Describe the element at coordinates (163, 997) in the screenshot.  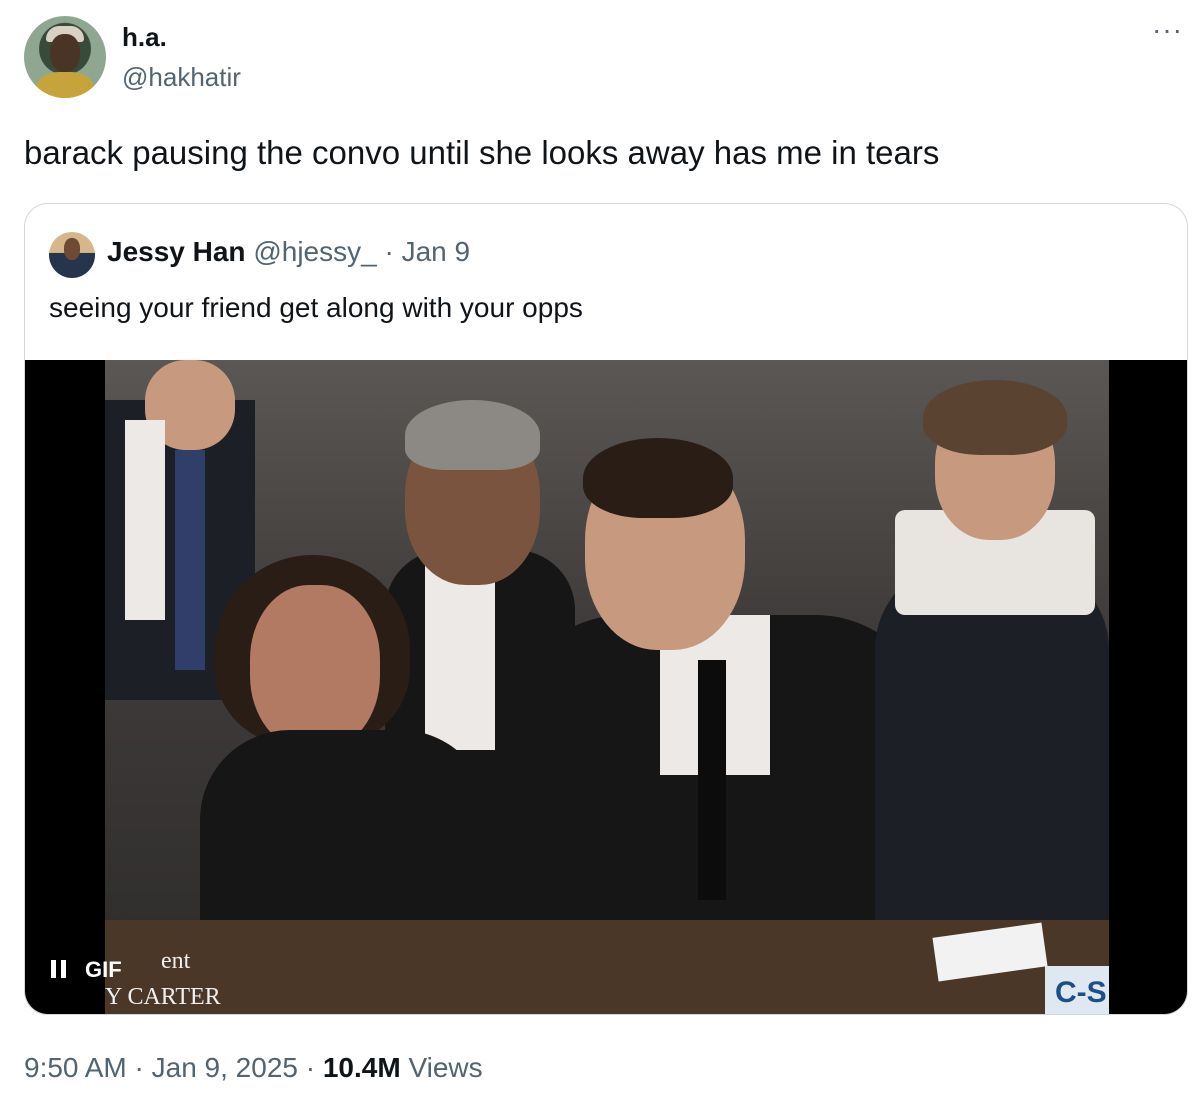
I see `chyron-line-2: Y CARTER` at that location.